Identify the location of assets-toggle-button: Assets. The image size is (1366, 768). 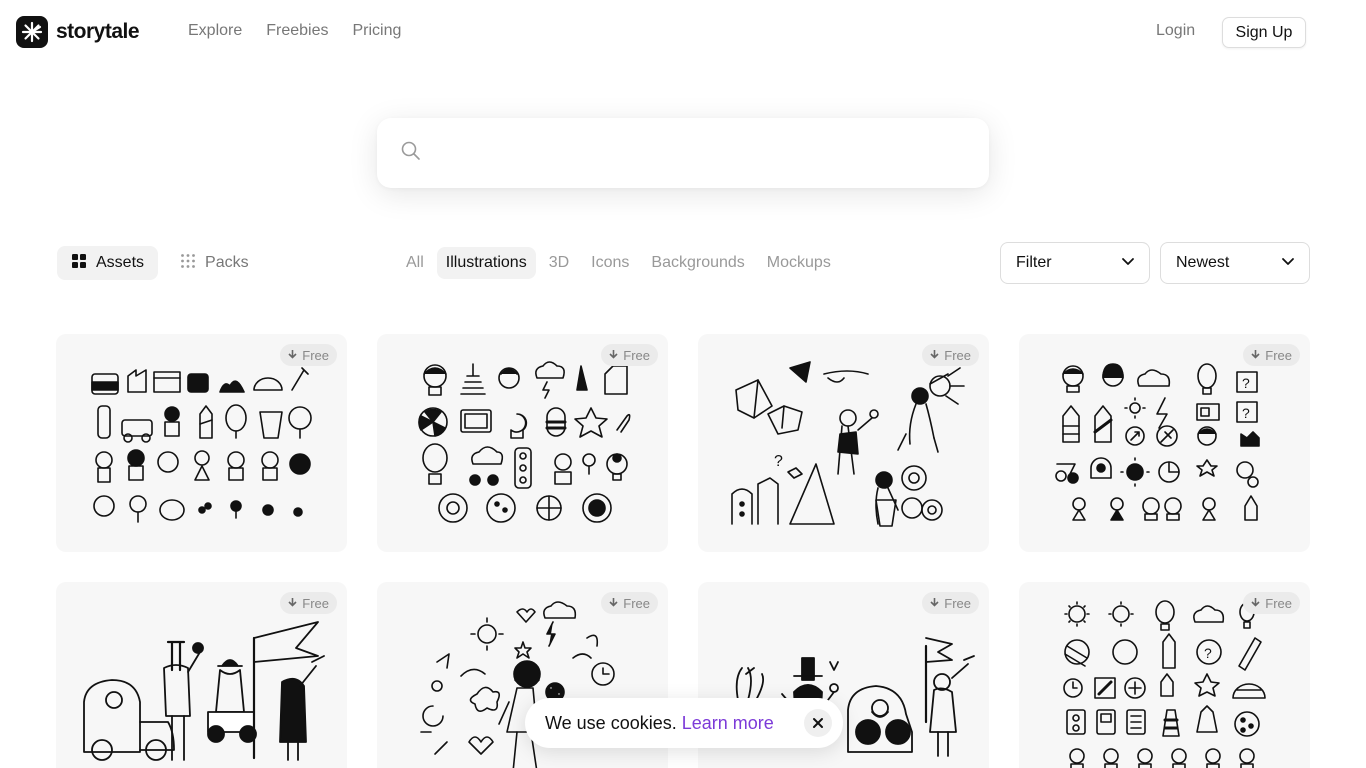
(108, 263).